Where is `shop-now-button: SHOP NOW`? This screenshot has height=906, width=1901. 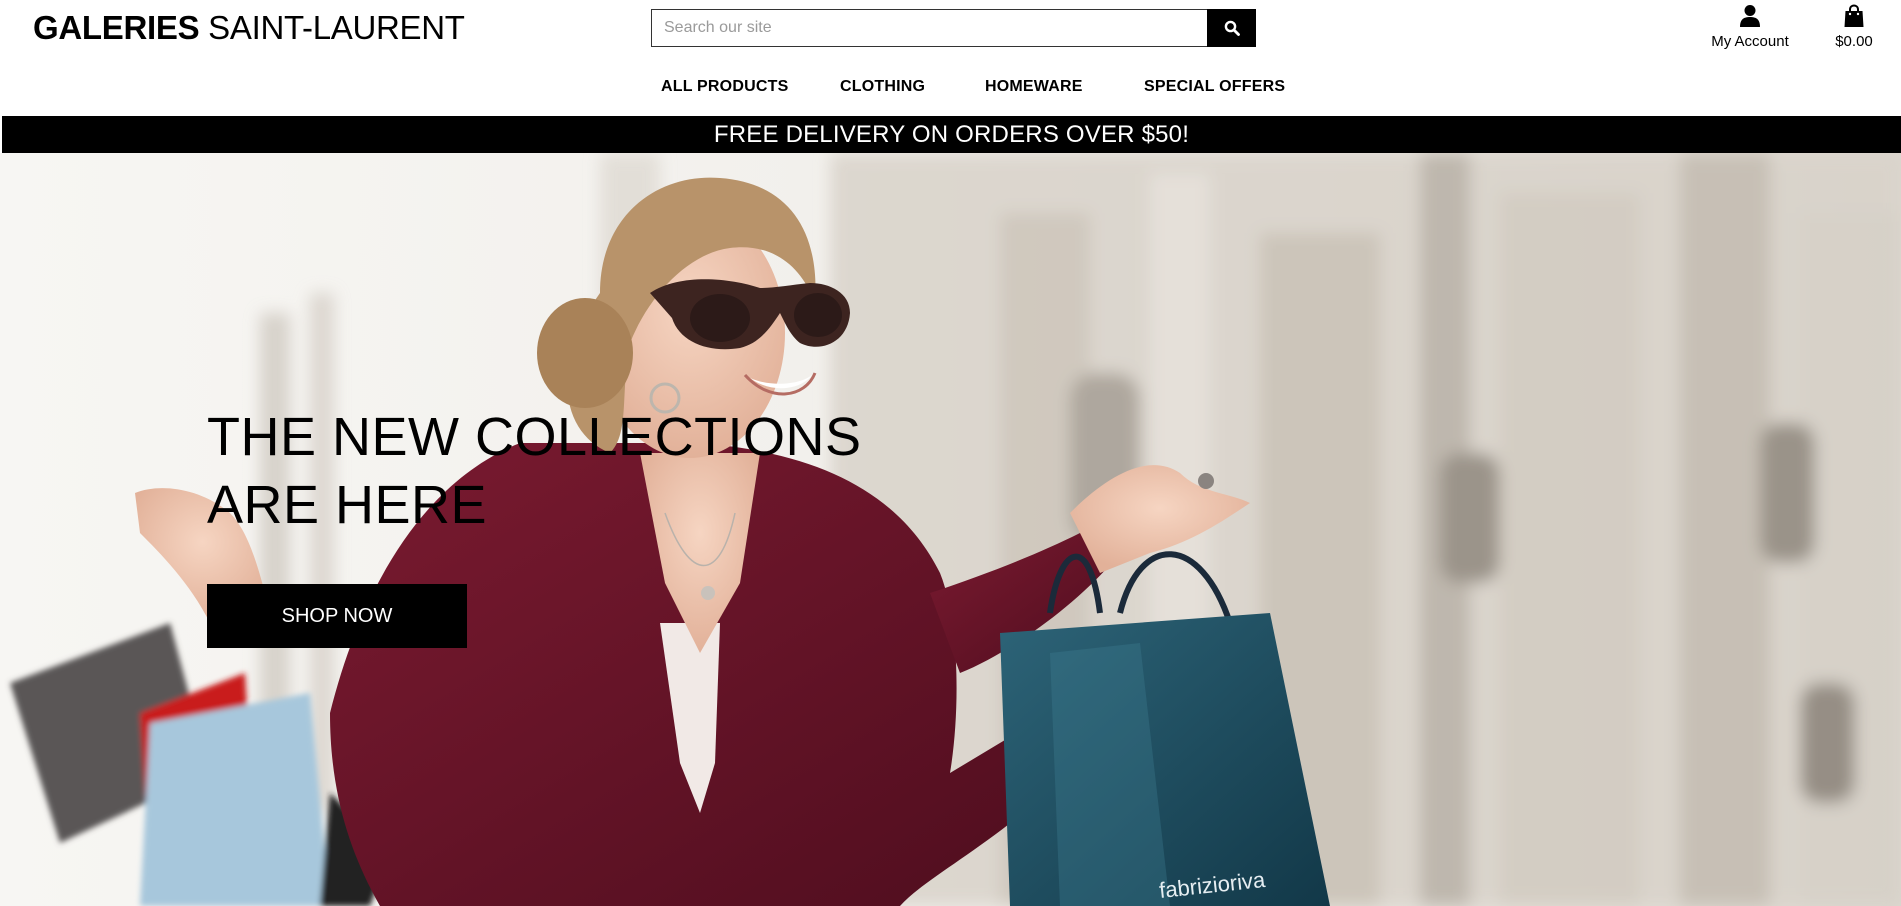
shop-now-button: SHOP NOW is located at coordinates (337, 616).